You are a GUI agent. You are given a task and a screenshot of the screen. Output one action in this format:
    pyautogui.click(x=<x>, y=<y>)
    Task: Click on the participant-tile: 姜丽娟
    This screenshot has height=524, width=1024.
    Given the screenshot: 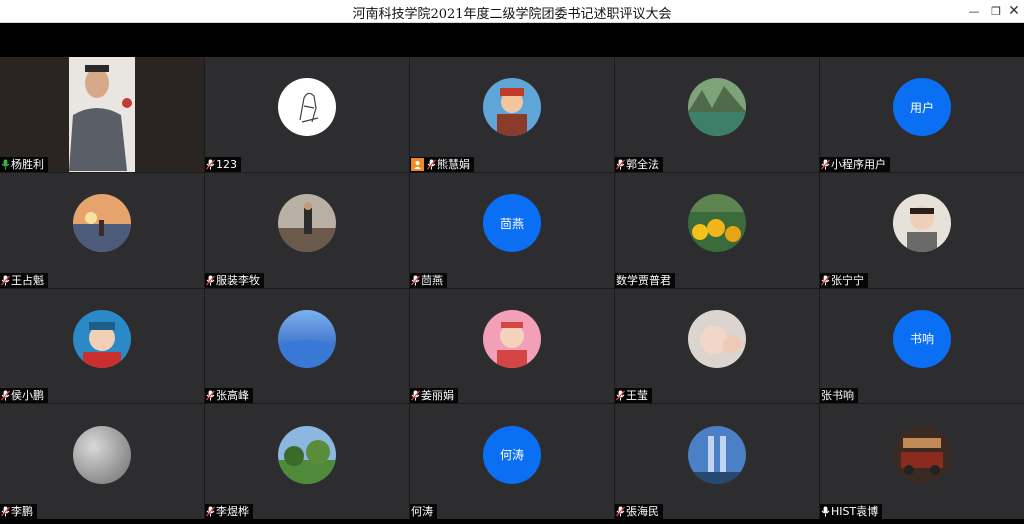 What is the action you would take?
    pyautogui.click(x=512, y=346)
    